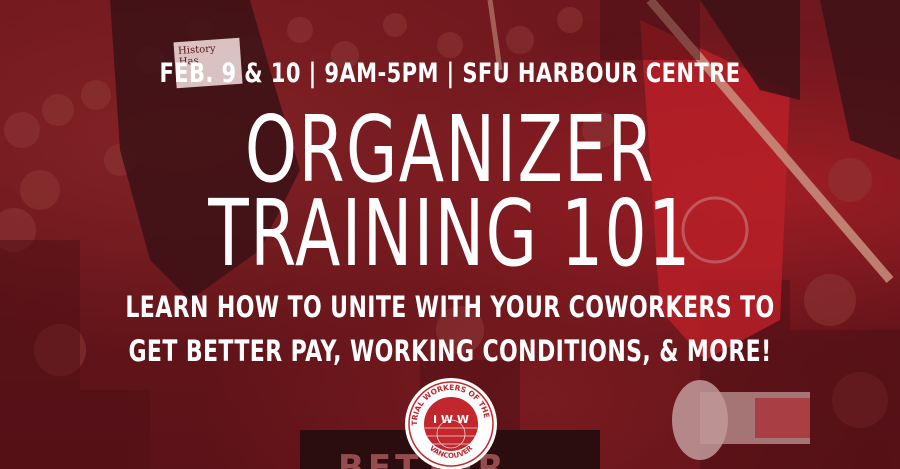  I want to click on title-line-2: TRAINING 101, so click(450, 233).